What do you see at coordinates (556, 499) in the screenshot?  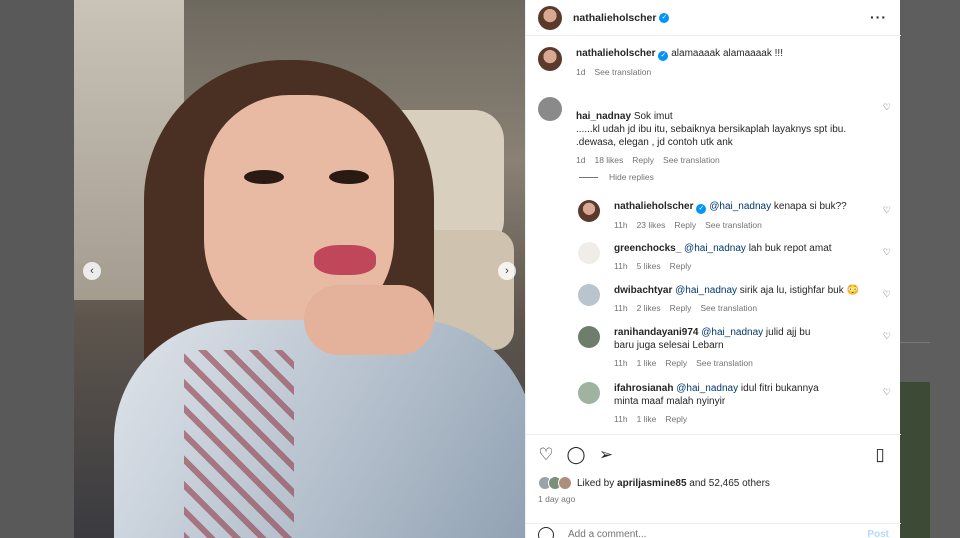 I see `post-timestamp: 1 day ago` at bounding box center [556, 499].